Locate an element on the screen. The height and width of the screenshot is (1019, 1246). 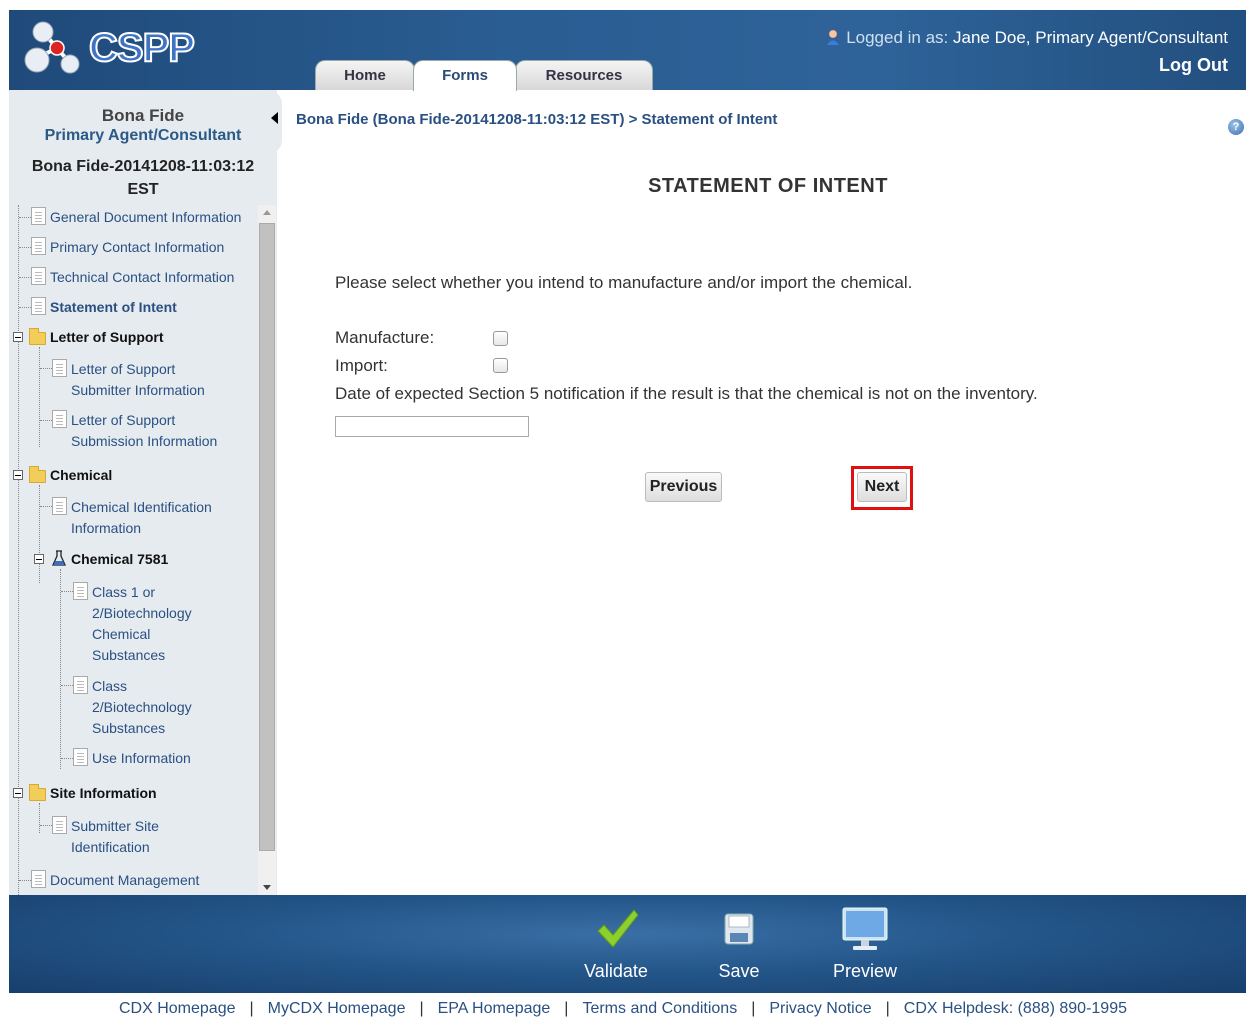
tree-folder-chemical: Chemical is located at coordinates (81, 475).